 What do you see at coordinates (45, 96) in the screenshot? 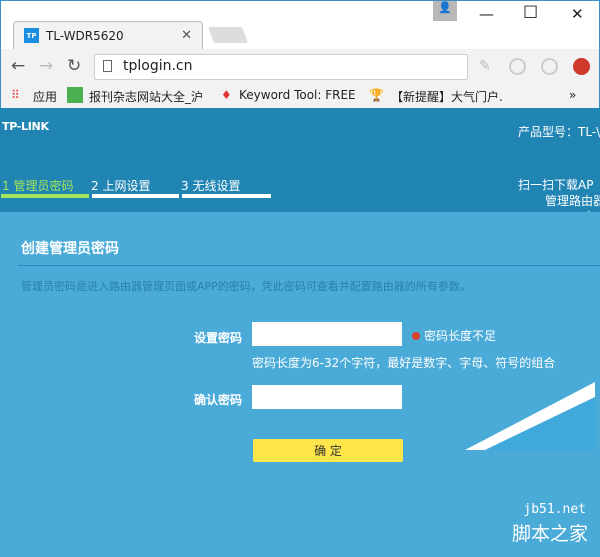
I see `bookmark-apps: 应用` at bounding box center [45, 96].